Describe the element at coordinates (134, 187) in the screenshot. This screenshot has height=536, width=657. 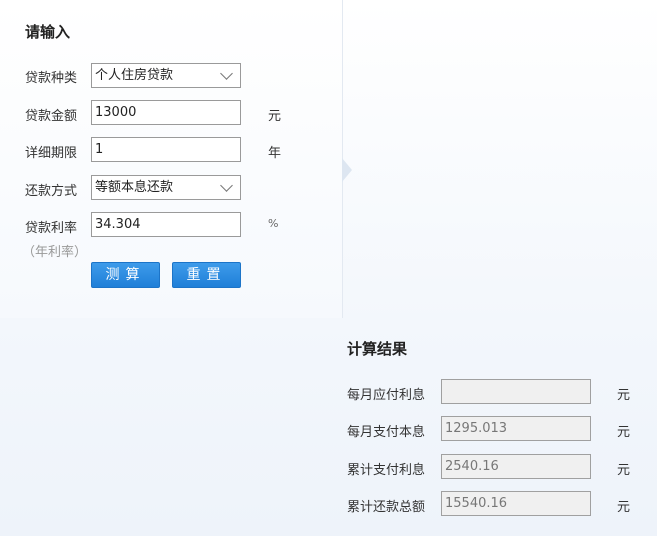
I see `method-value: 等额本息还款` at that location.